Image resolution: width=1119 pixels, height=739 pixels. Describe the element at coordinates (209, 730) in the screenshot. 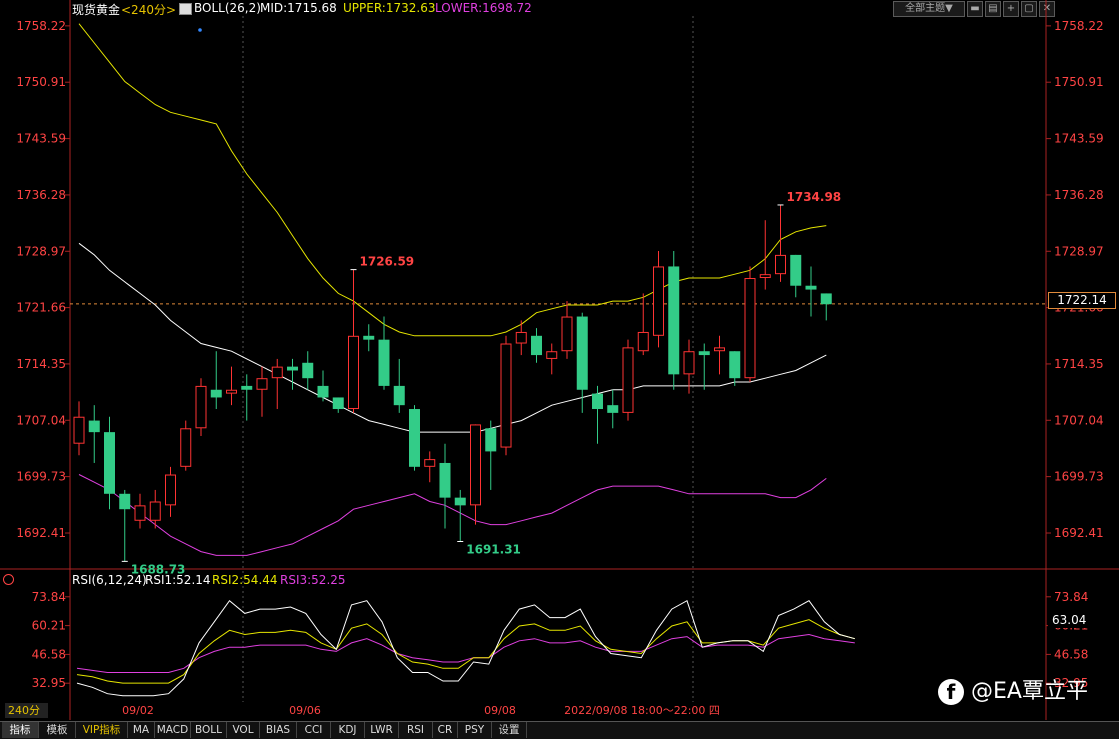

I see `tab-item: BOLL` at that location.